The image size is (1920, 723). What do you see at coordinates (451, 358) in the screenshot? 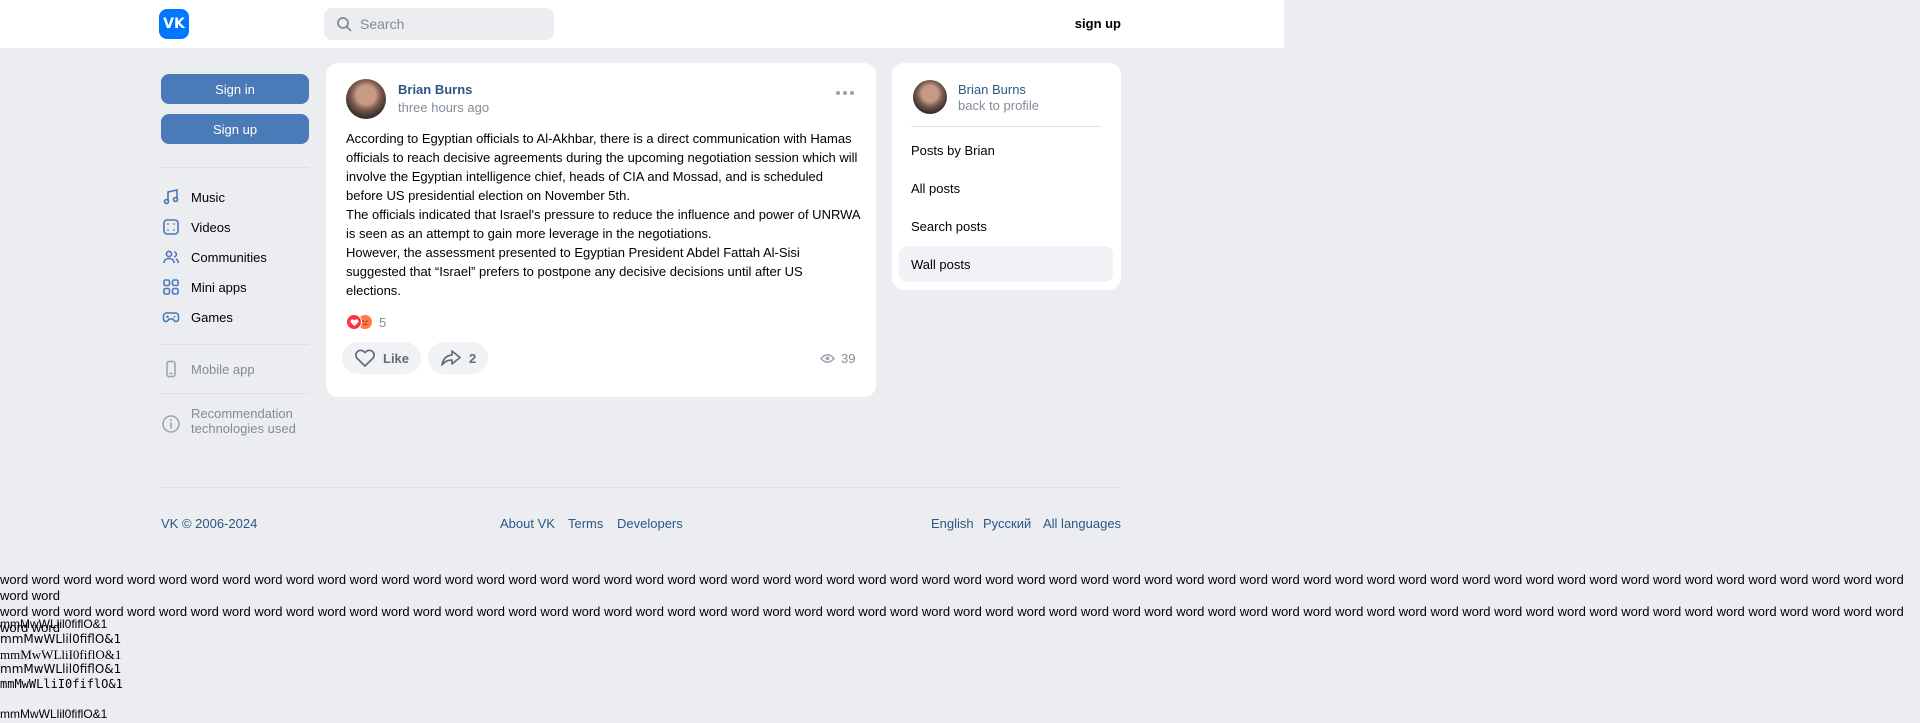
I see `share-icon` at bounding box center [451, 358].